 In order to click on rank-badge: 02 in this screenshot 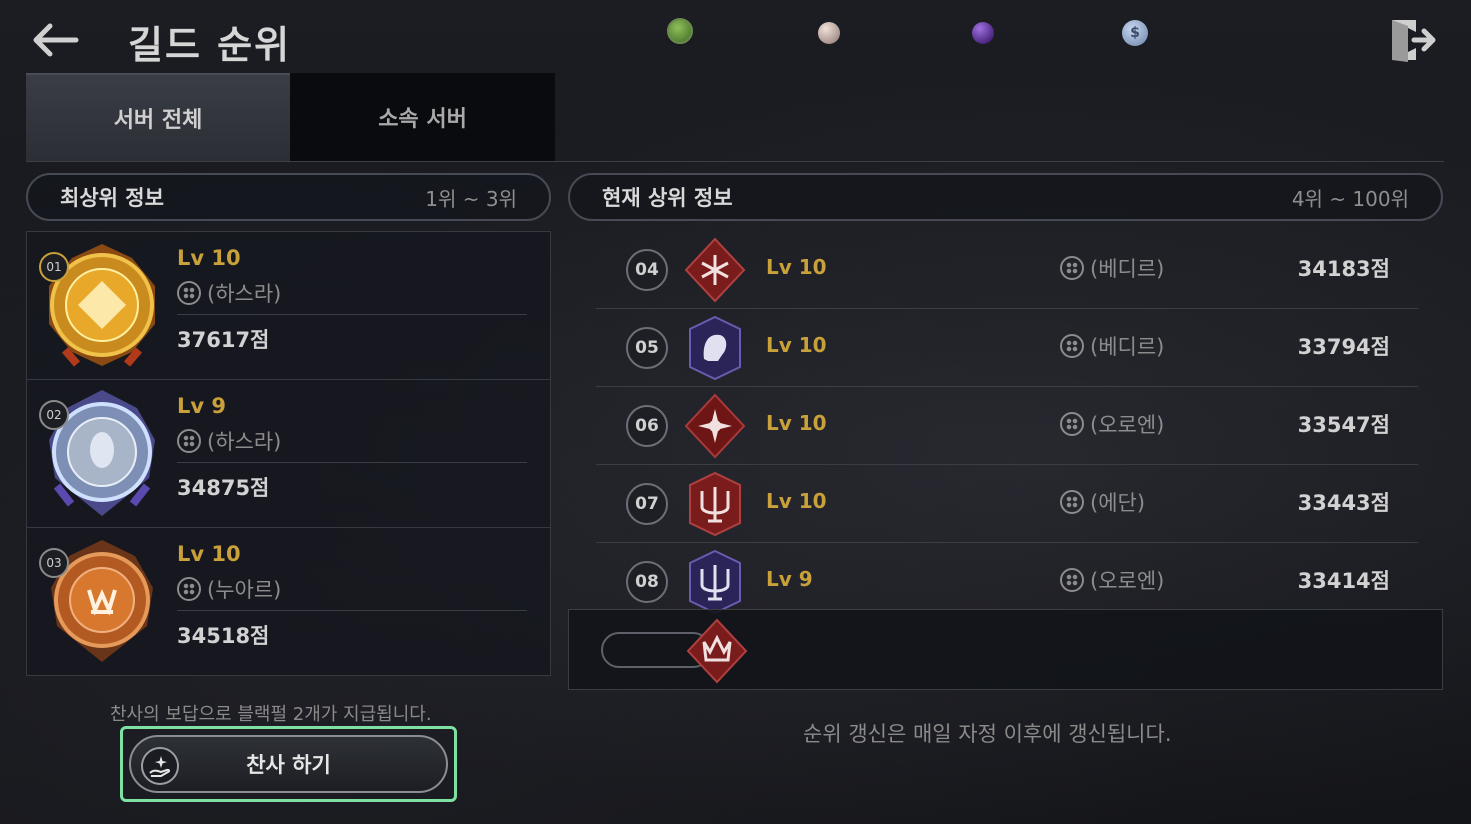, I will do `click(54, 415)`.